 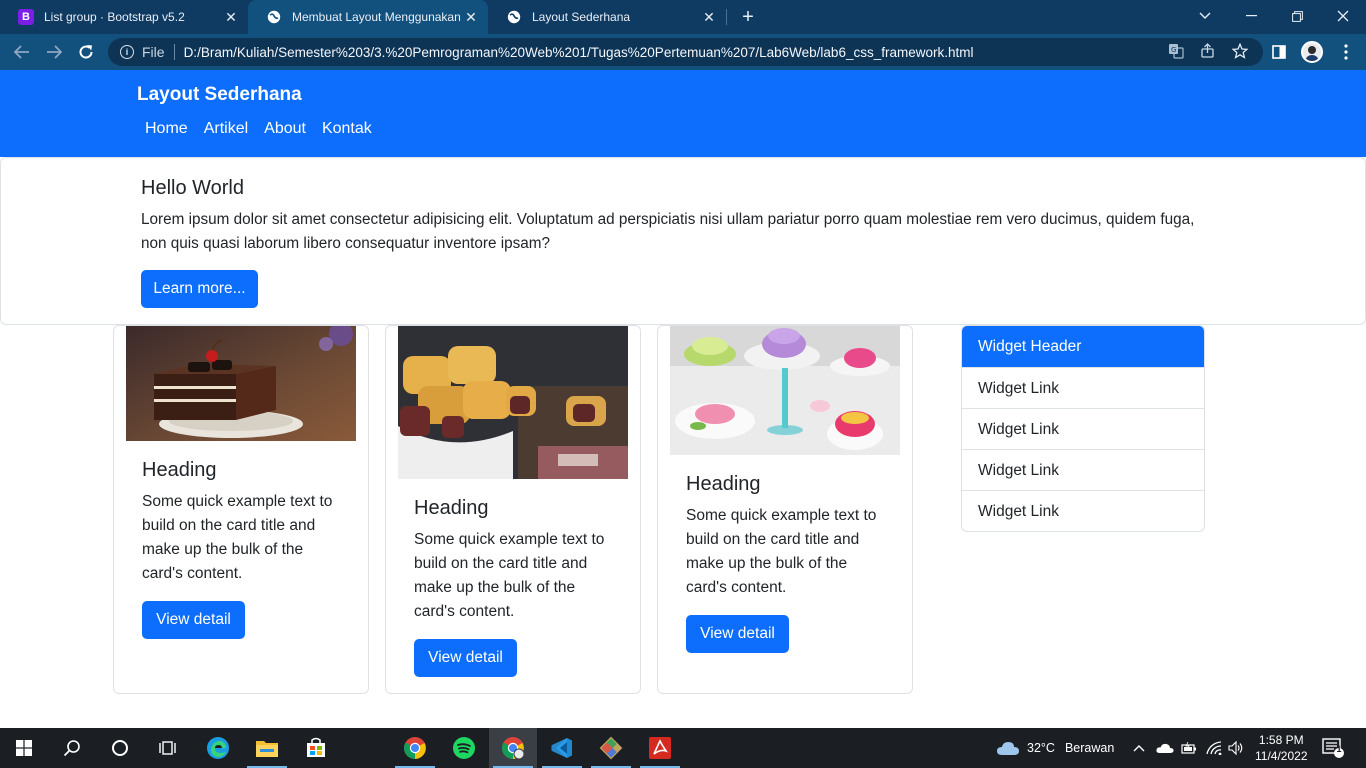 What do you see at coordinates (316, 748) in the screenshot?
I see `store-icon` at bounding box center [316, 748].